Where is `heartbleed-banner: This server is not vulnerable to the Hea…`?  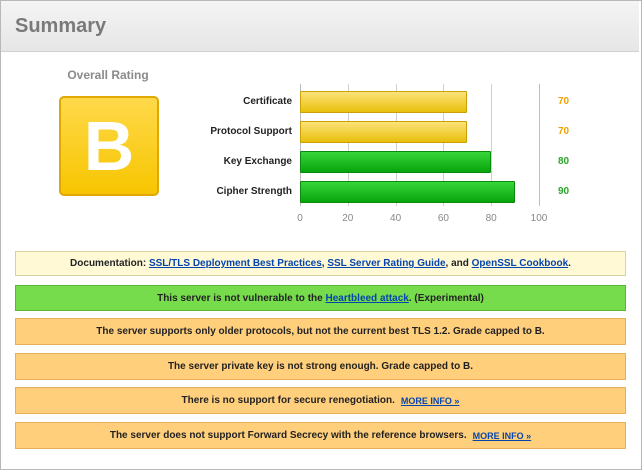
heartbleed-banner: This server is not vulnerable to the Hea… is located at coordinates (320, 298).